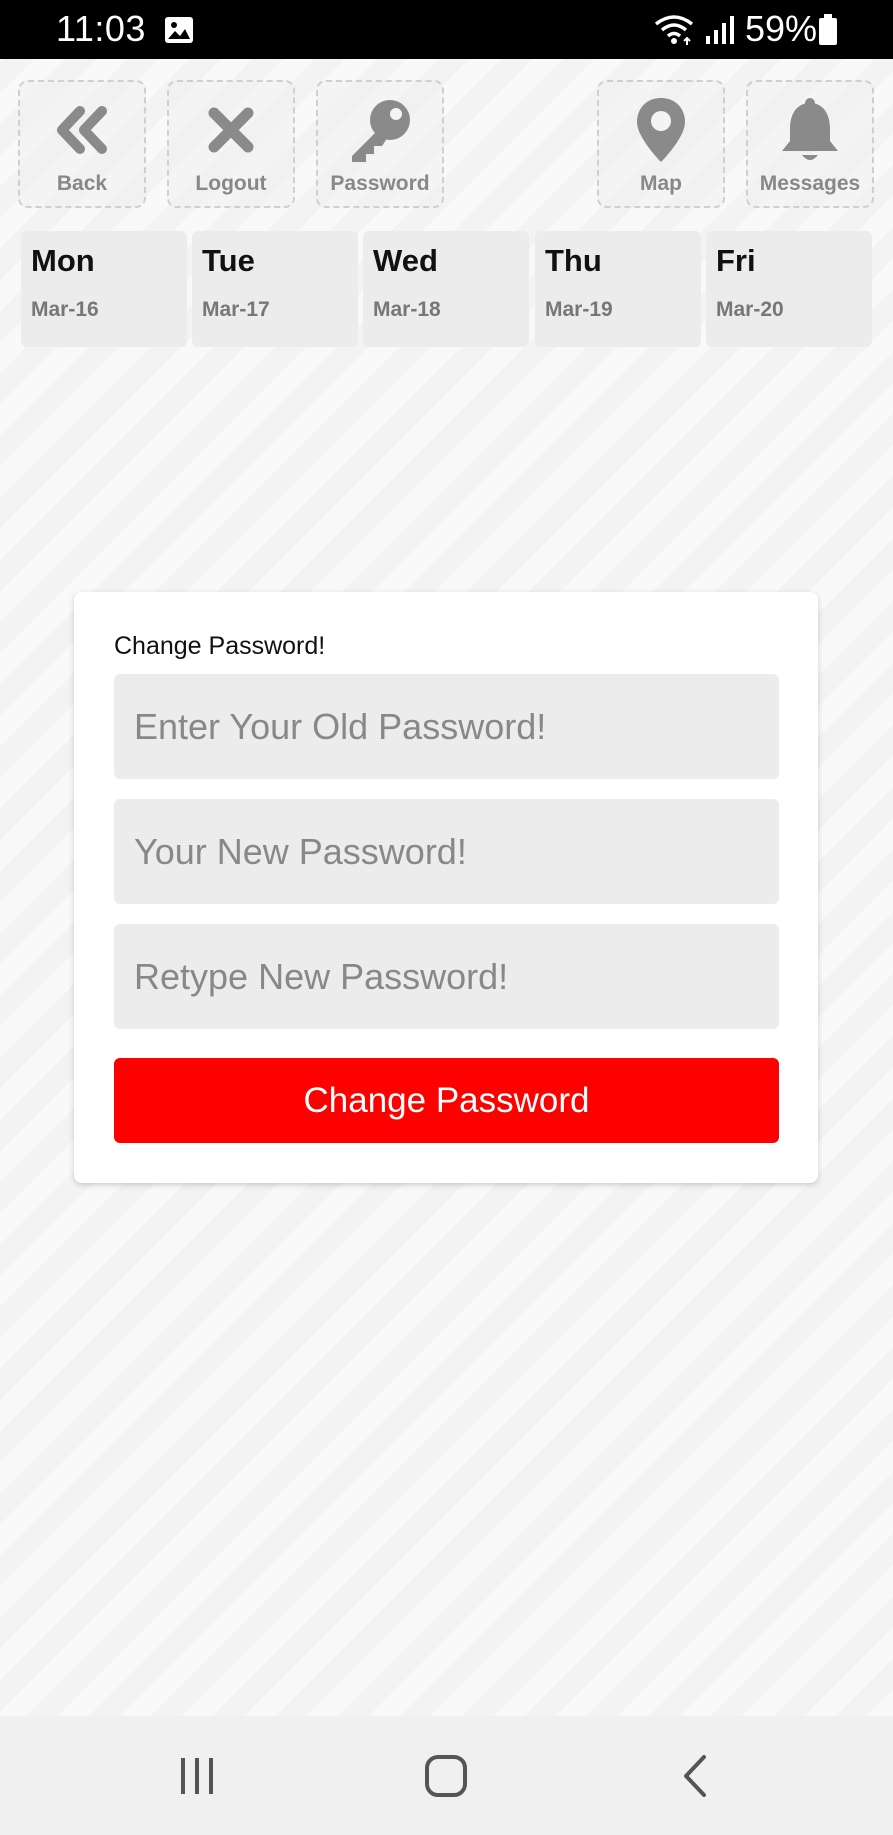 This screenshot has width=893, height=1835. I want to click on old-password-input, so click(446, 726).